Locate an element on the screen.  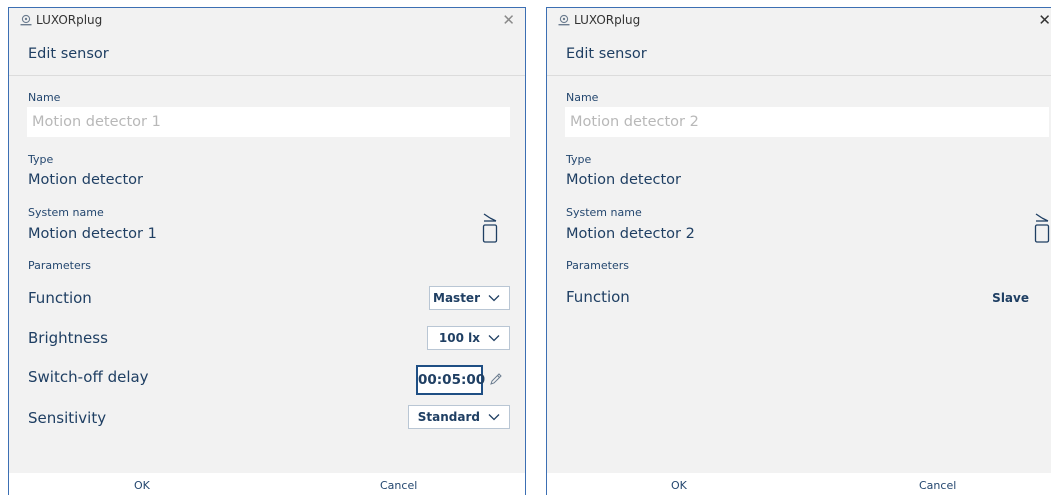
system-name-value: Motion detector 2 is located at coordinates (630, 234).